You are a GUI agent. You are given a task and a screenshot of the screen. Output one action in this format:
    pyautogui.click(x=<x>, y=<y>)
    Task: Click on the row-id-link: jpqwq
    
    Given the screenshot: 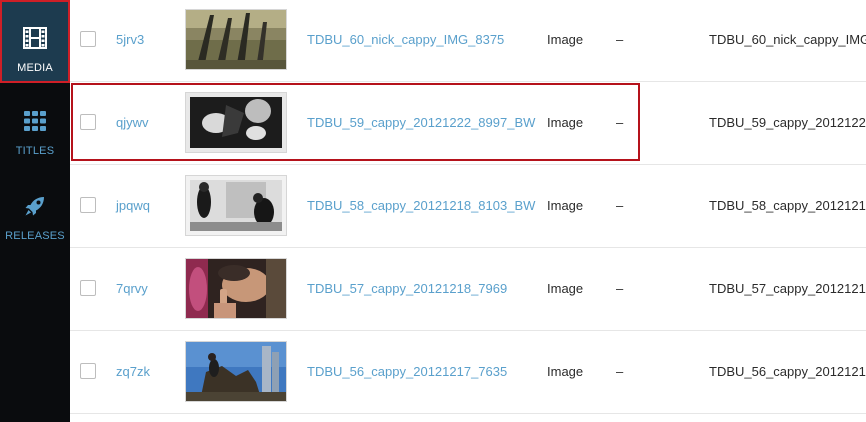 What is the action you would take?
    pyautogui.click(x=133, y=205)
    